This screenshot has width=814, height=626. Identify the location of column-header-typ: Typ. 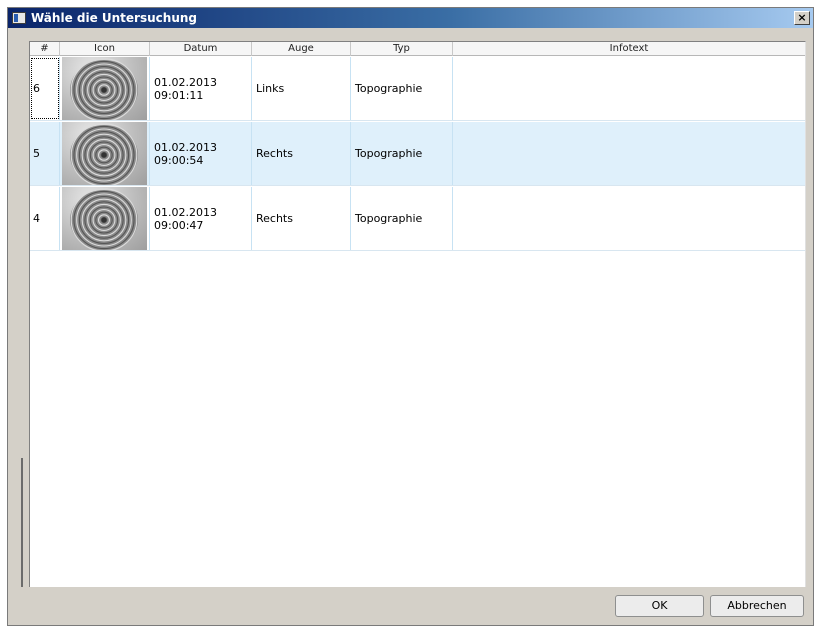
(402, 49).